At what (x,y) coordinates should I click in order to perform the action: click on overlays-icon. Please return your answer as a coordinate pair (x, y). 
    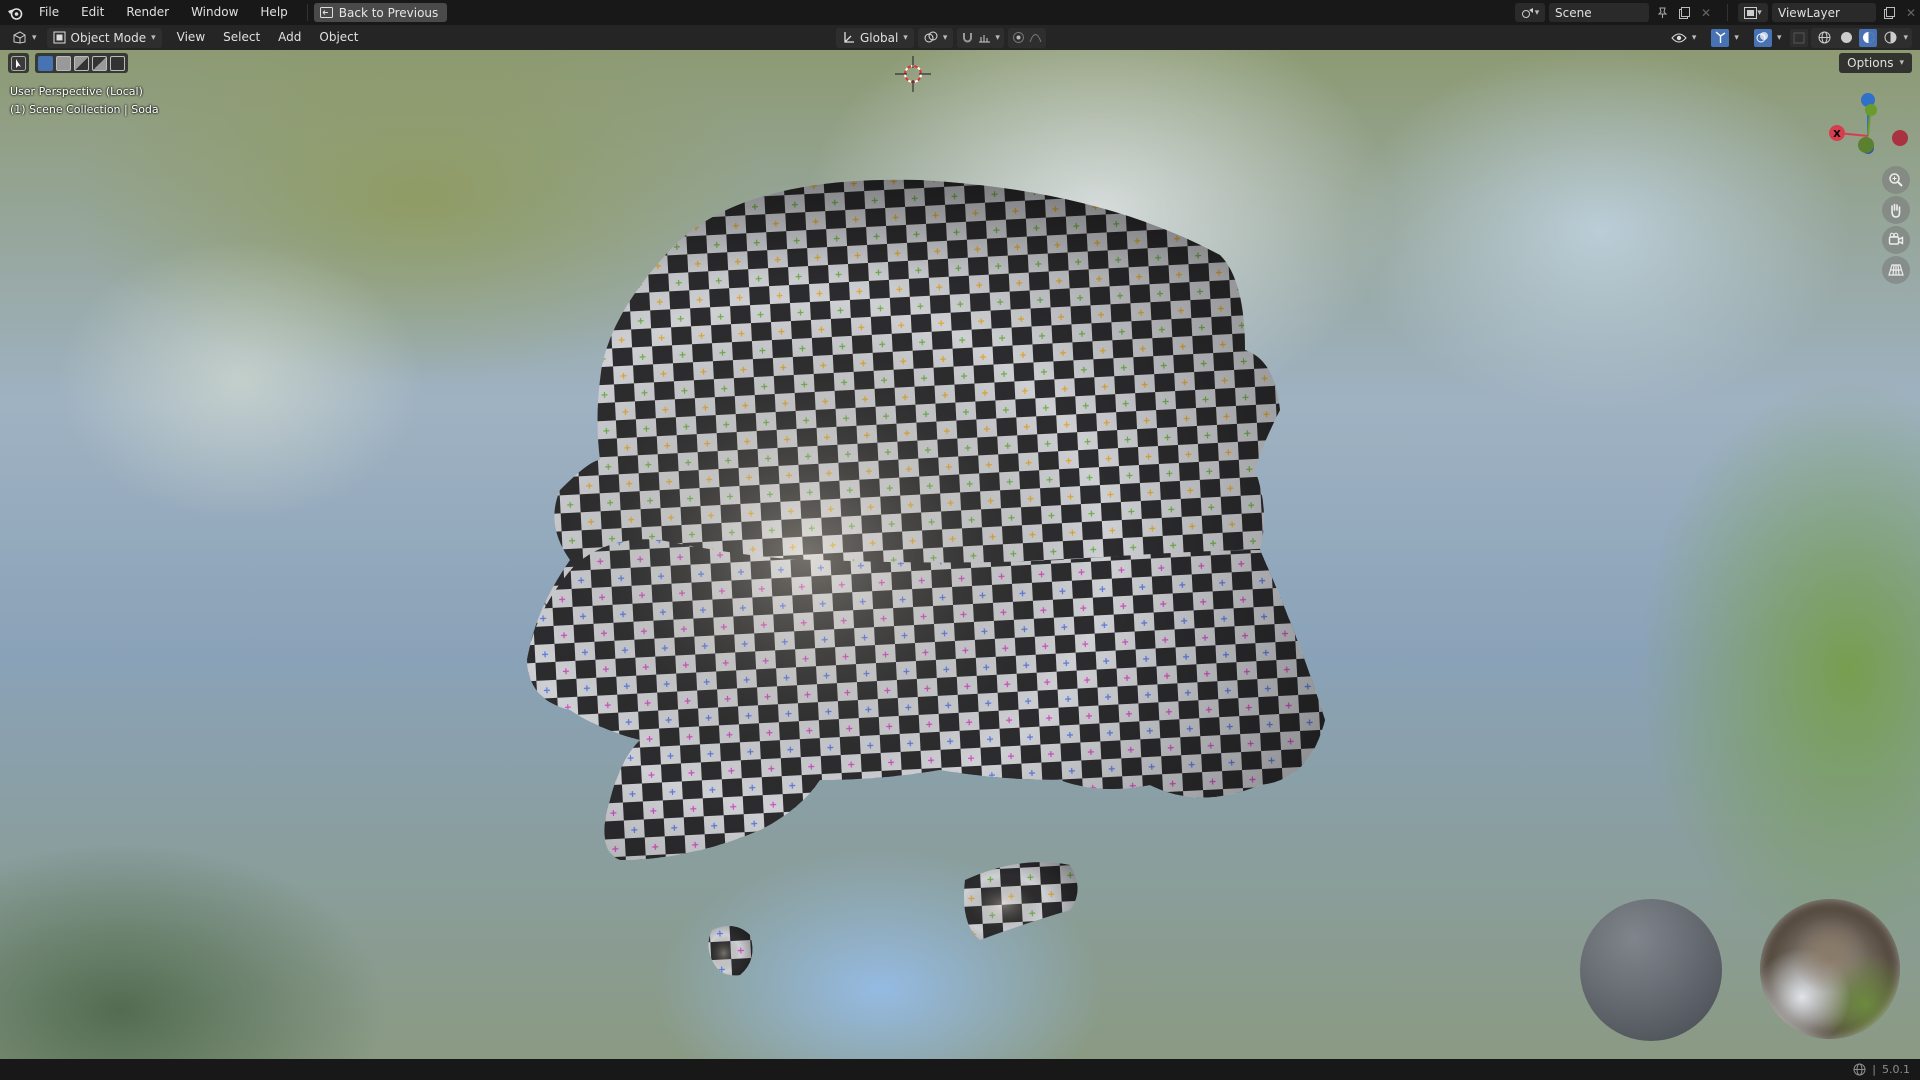
    Looking at the image, I should click on (1762, 37).